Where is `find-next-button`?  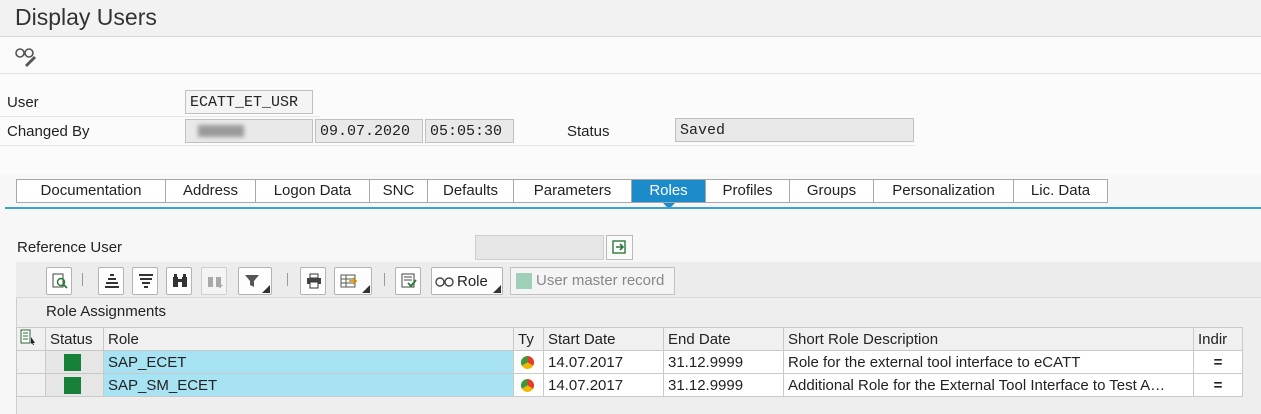 find-next-button is located at coordinates (214, 281).